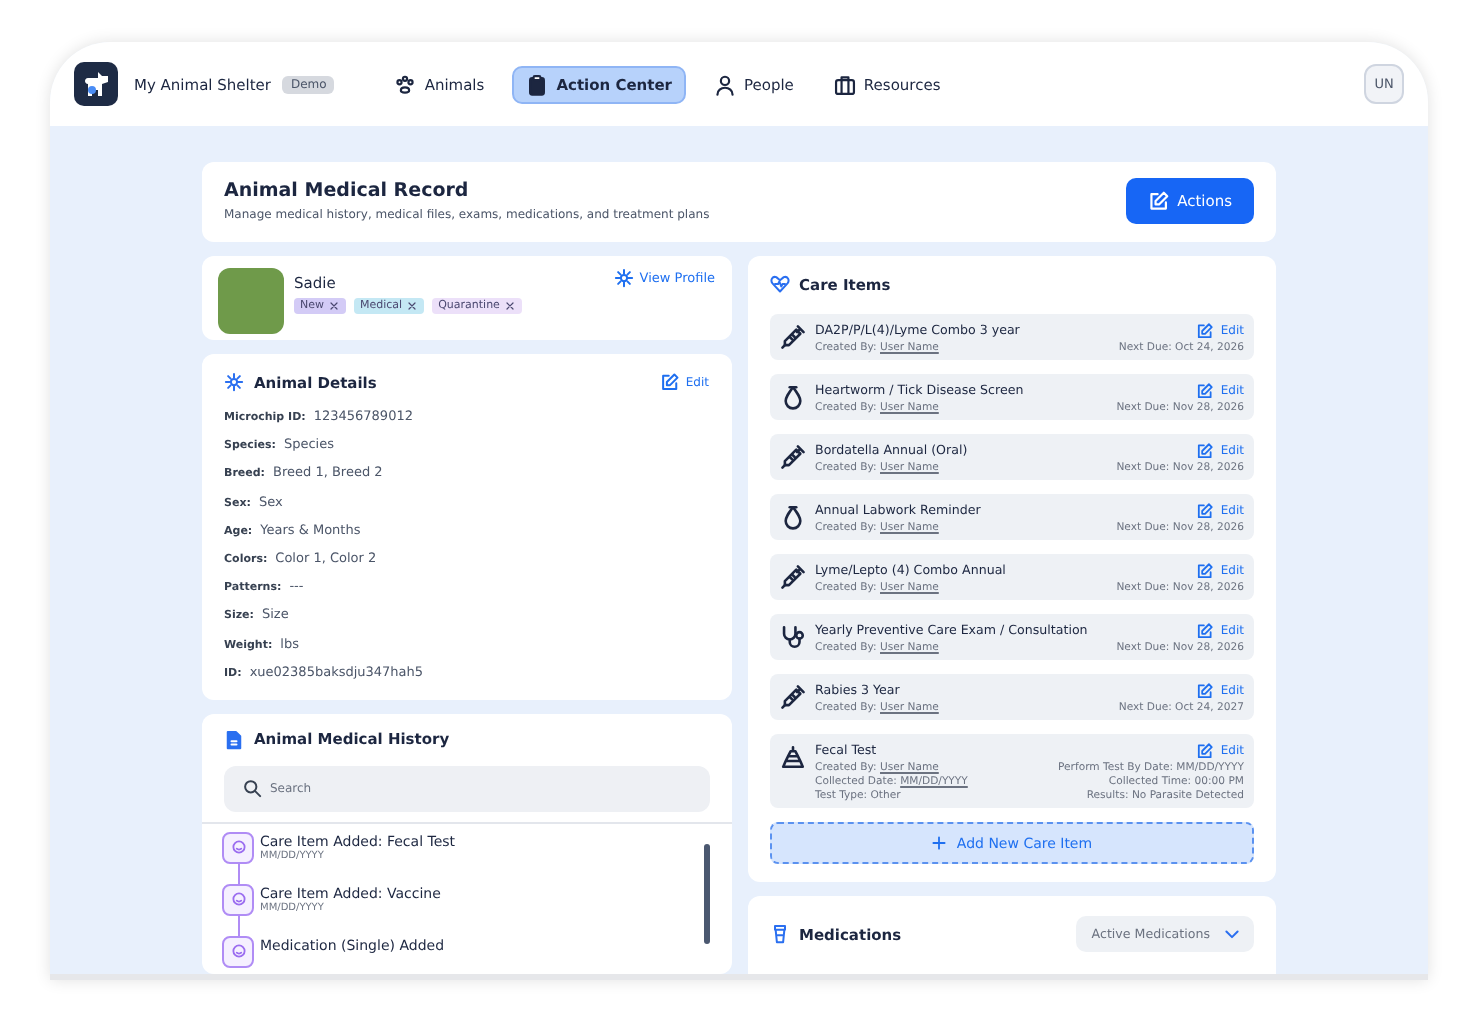 This screenshot has height=1026, width=1476. Describe the element at coordinates (706, 893) in the screenshot. I see `scrollbar-thumb` at that location.